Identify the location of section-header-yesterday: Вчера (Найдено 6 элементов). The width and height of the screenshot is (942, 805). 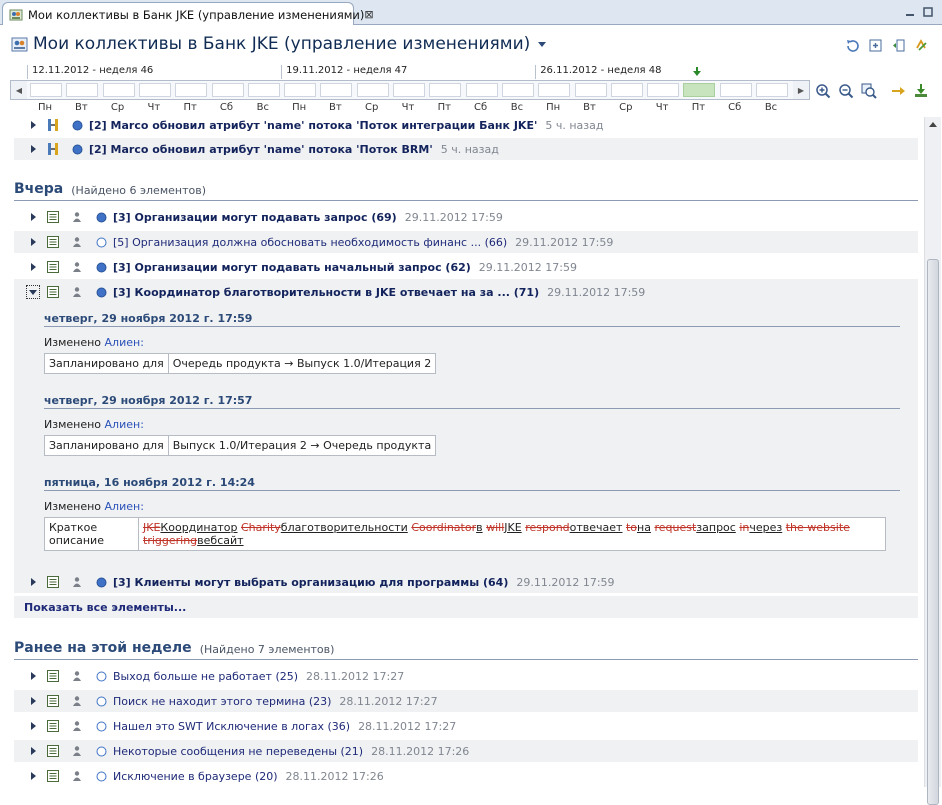
(466, 190).